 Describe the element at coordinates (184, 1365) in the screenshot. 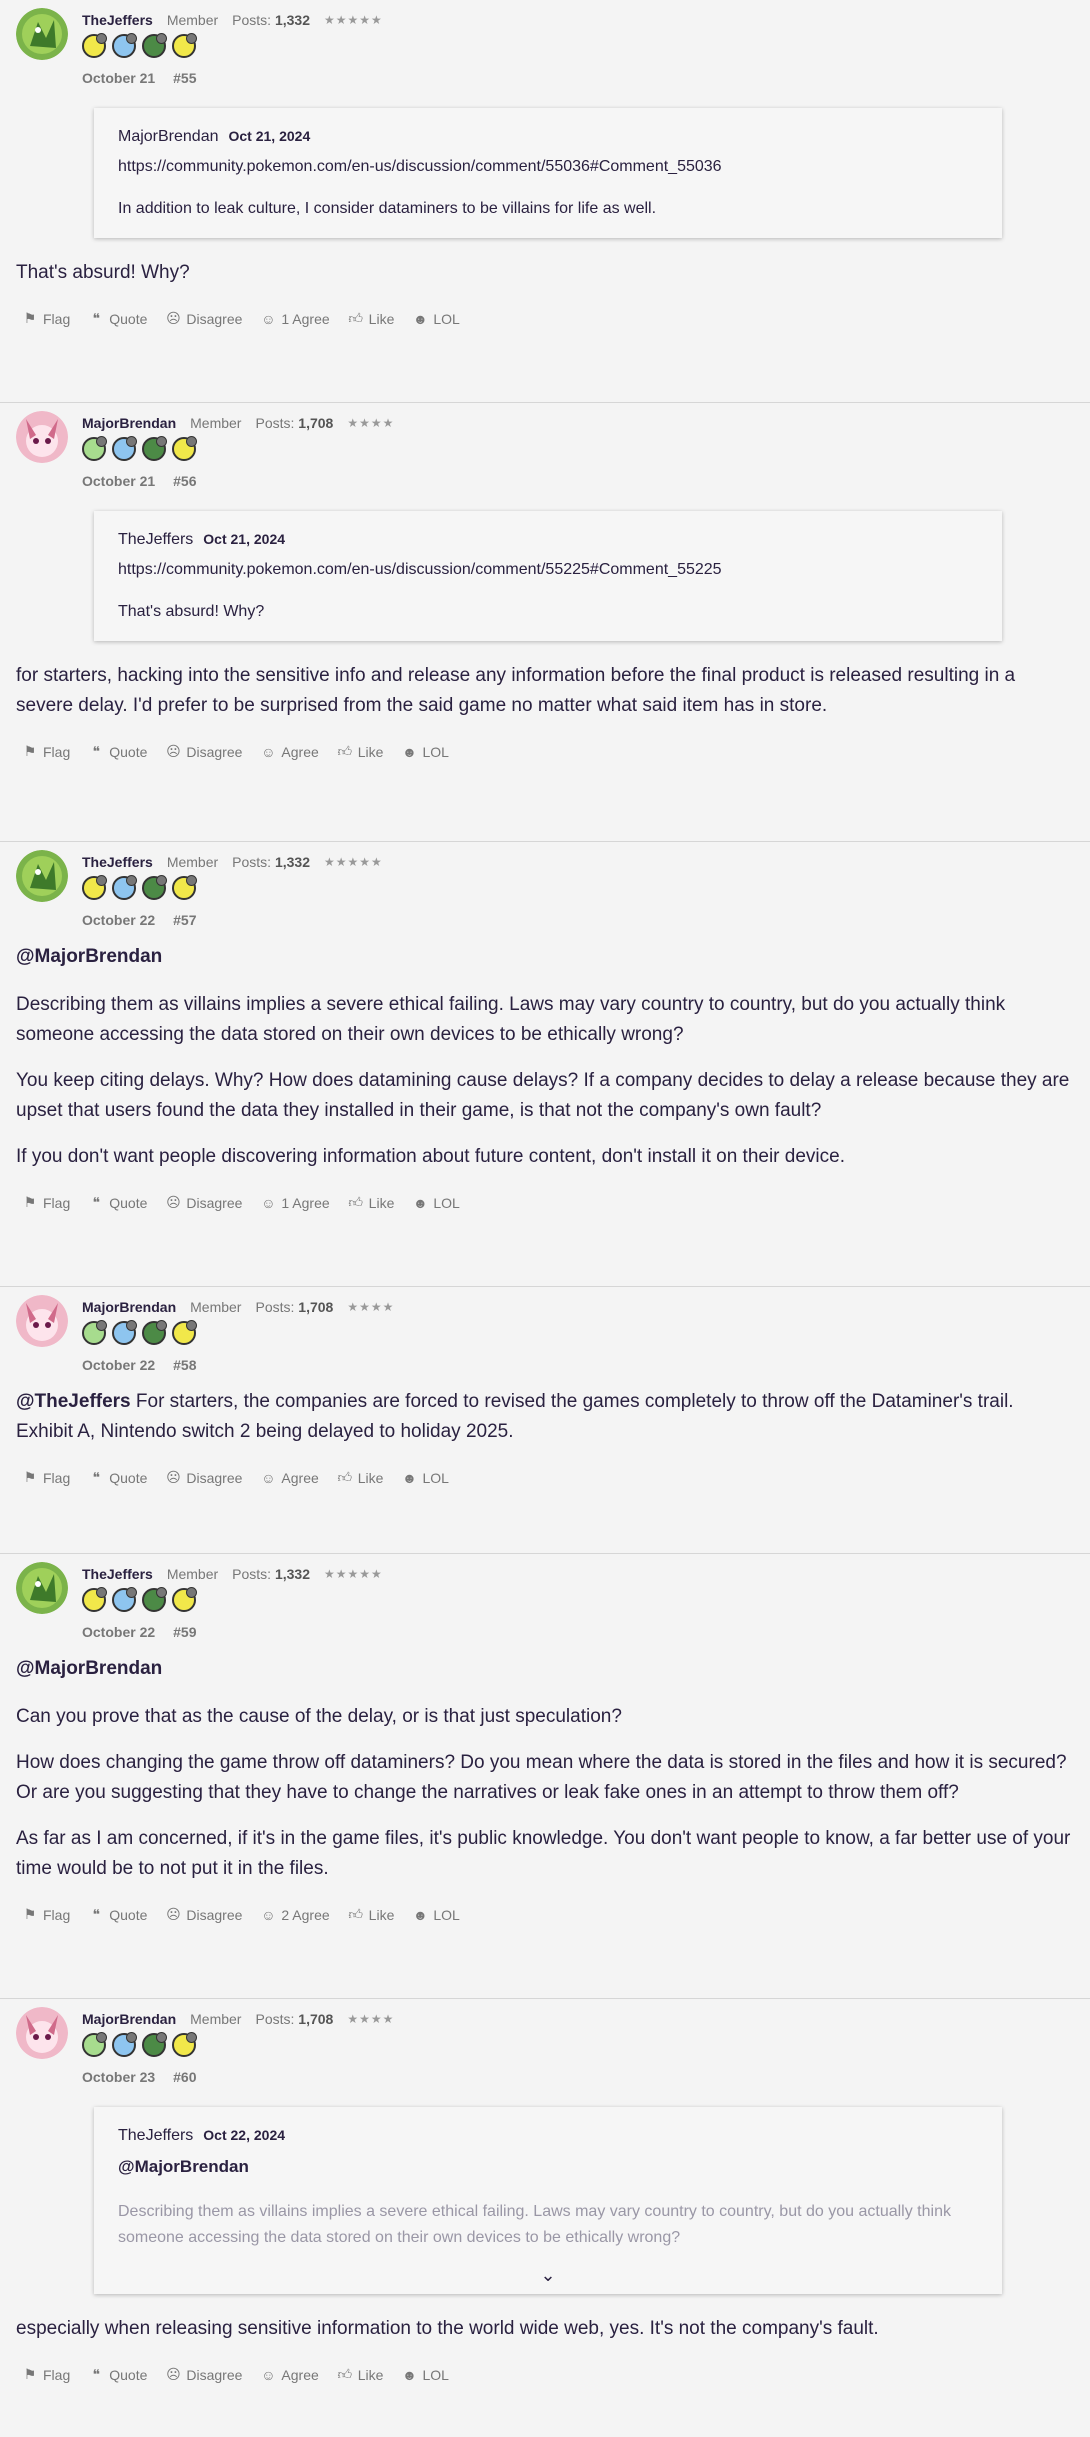

I see `post-number: #58` at that location.